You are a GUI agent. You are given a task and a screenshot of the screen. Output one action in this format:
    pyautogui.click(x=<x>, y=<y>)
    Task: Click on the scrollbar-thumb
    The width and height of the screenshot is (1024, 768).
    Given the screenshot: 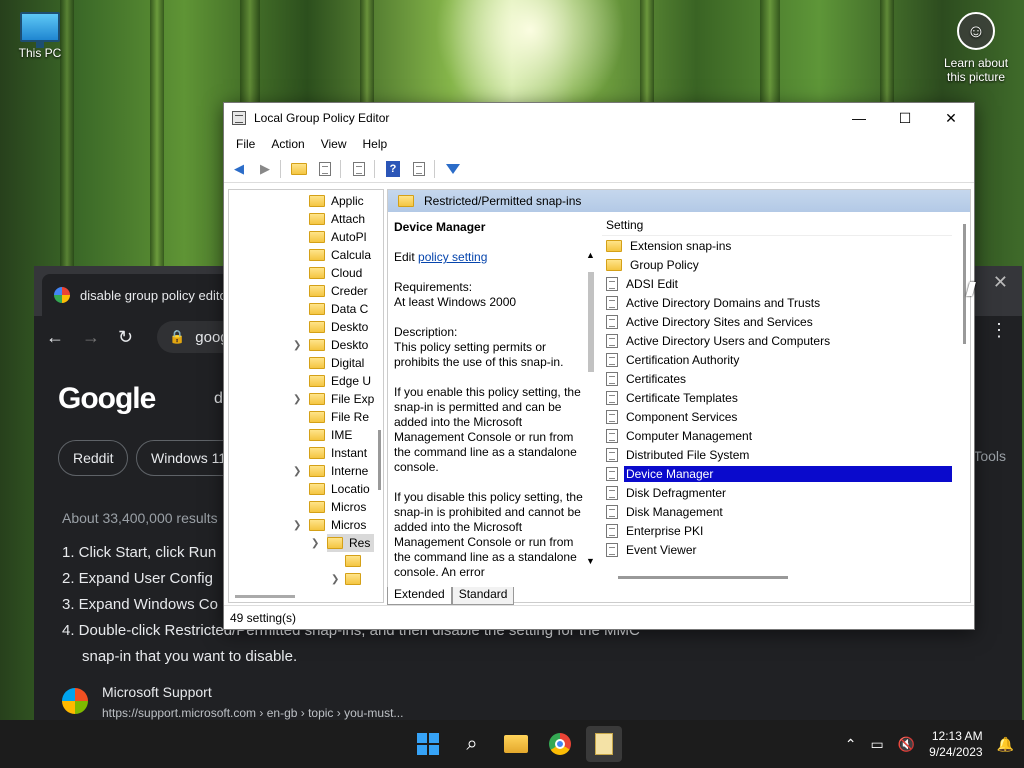 What is the action you would take?
    pyautogui.click(x=591, y=322)
    